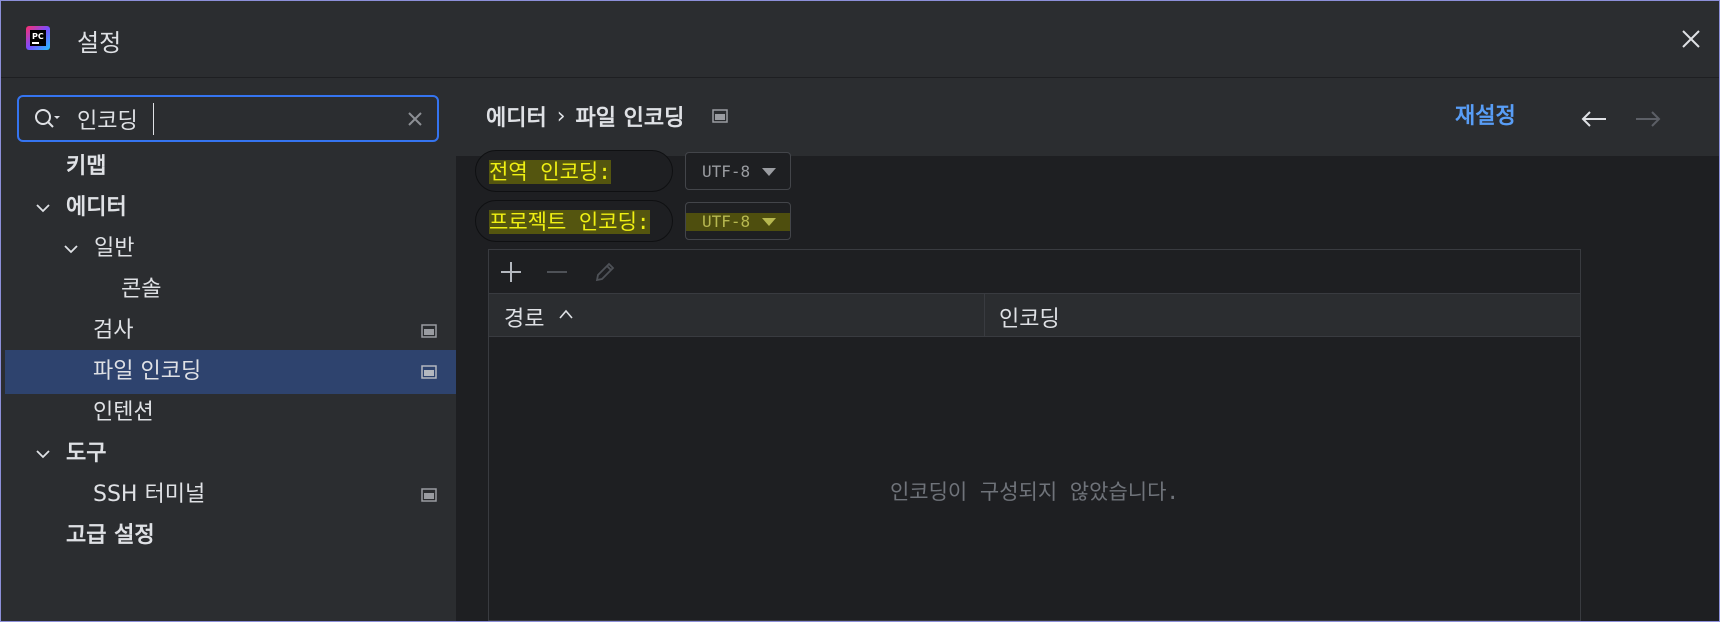 This screenshot has width=1720, height=622. Describe the element at coordinates (114, 248) in the screenshot. I see `sidebar-item-label: 일반` at that location.